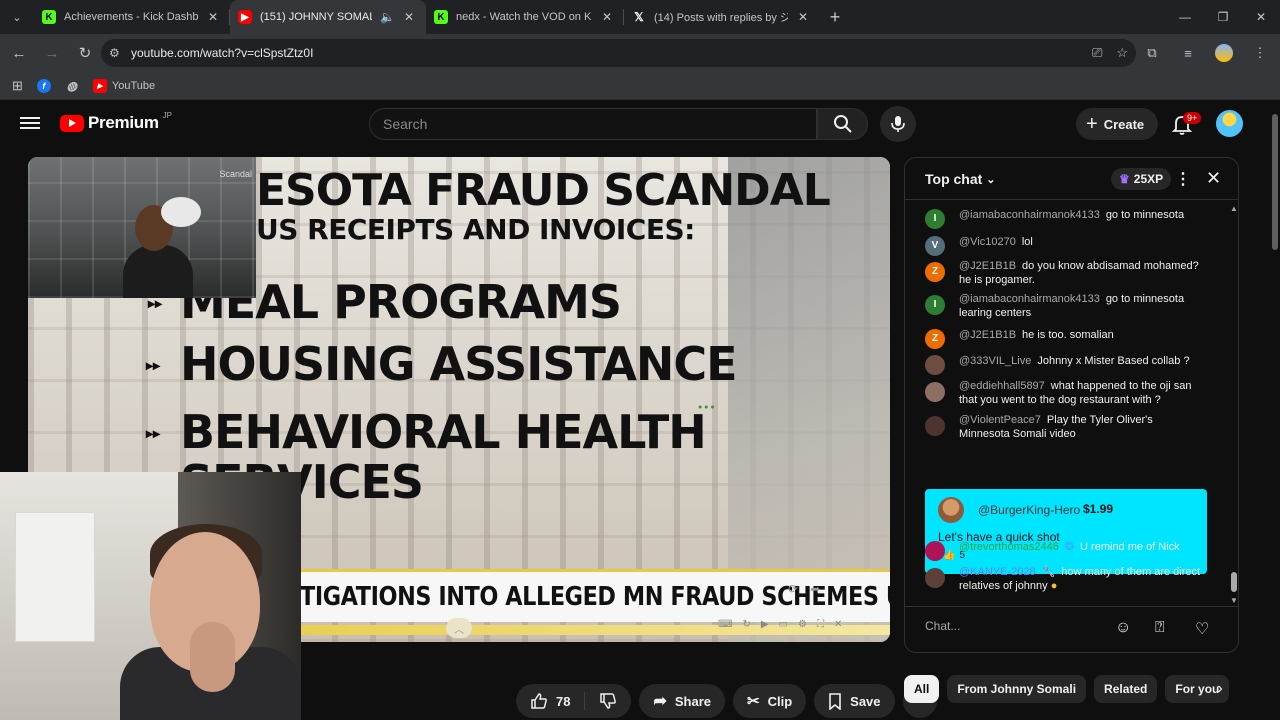 This screenshot has height=720, width=1280. Describe the element at coordinates (1183, 179) in the screenshot. I see `chat-more-icon: ⋮` at that location.